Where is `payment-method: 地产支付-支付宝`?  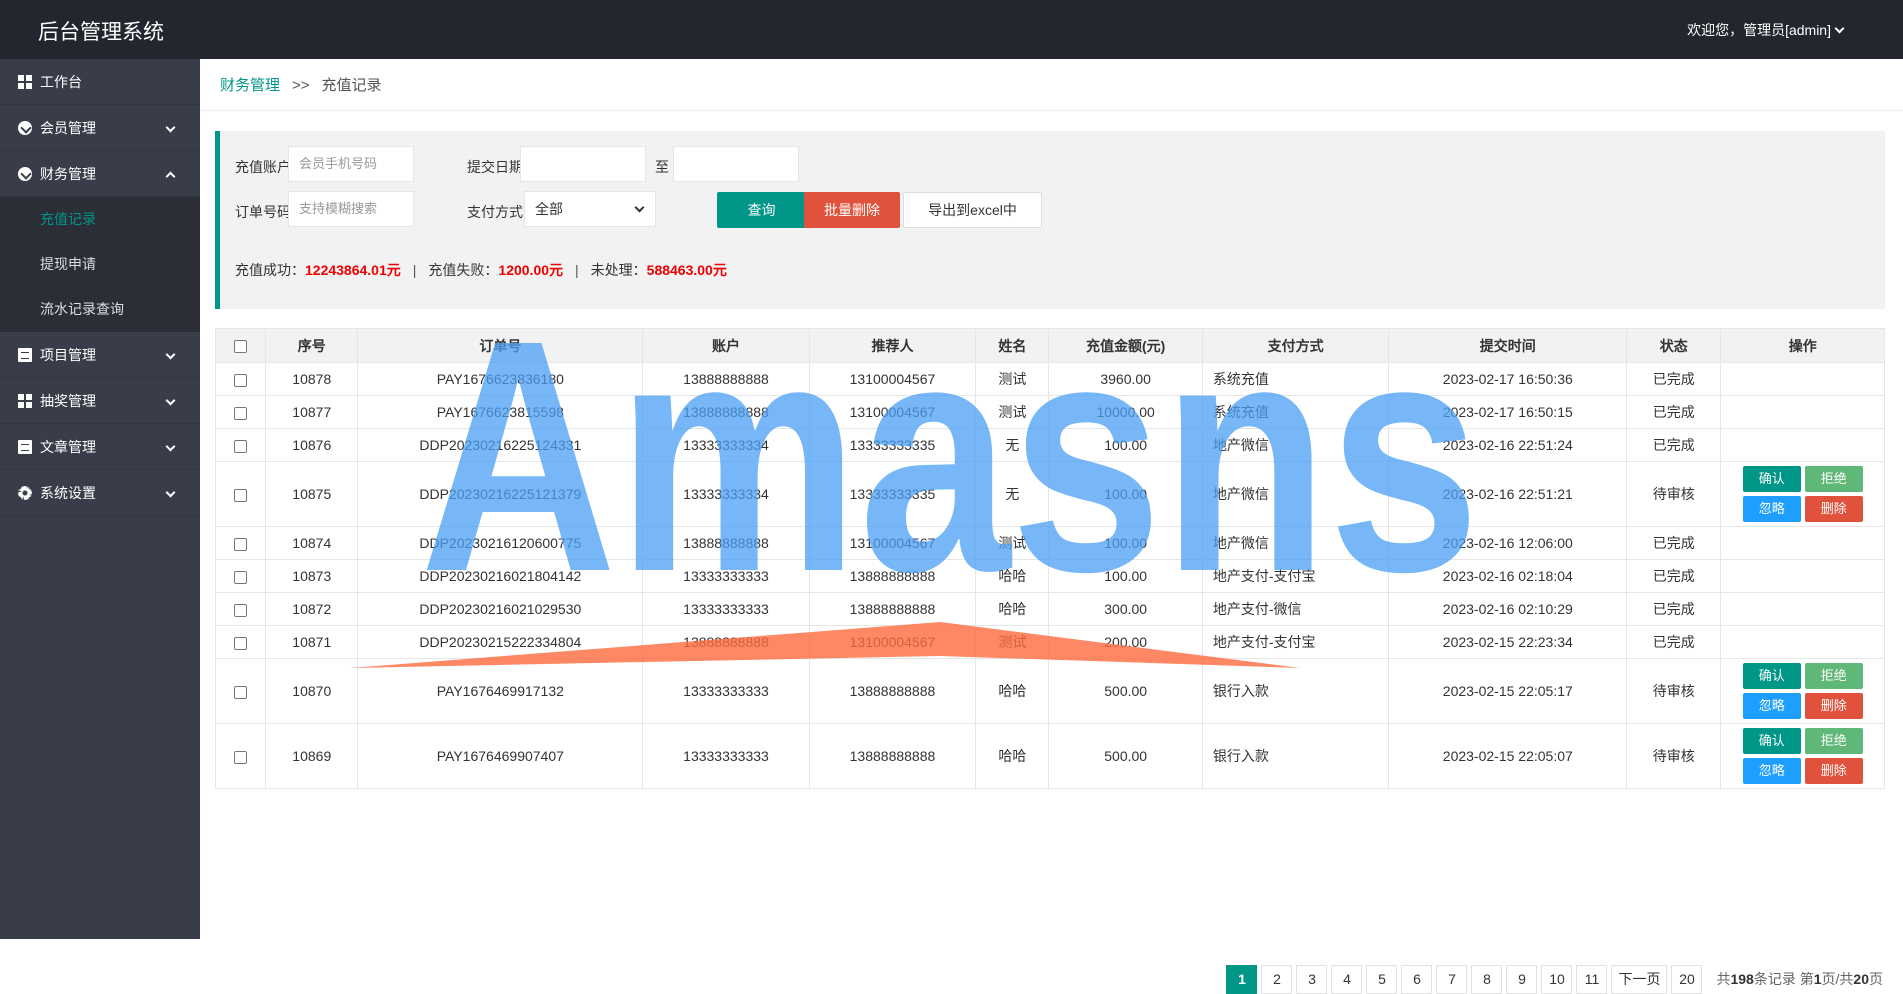 payment-method: 地产支付-支付宝 is located at coordinates (1295, 576).